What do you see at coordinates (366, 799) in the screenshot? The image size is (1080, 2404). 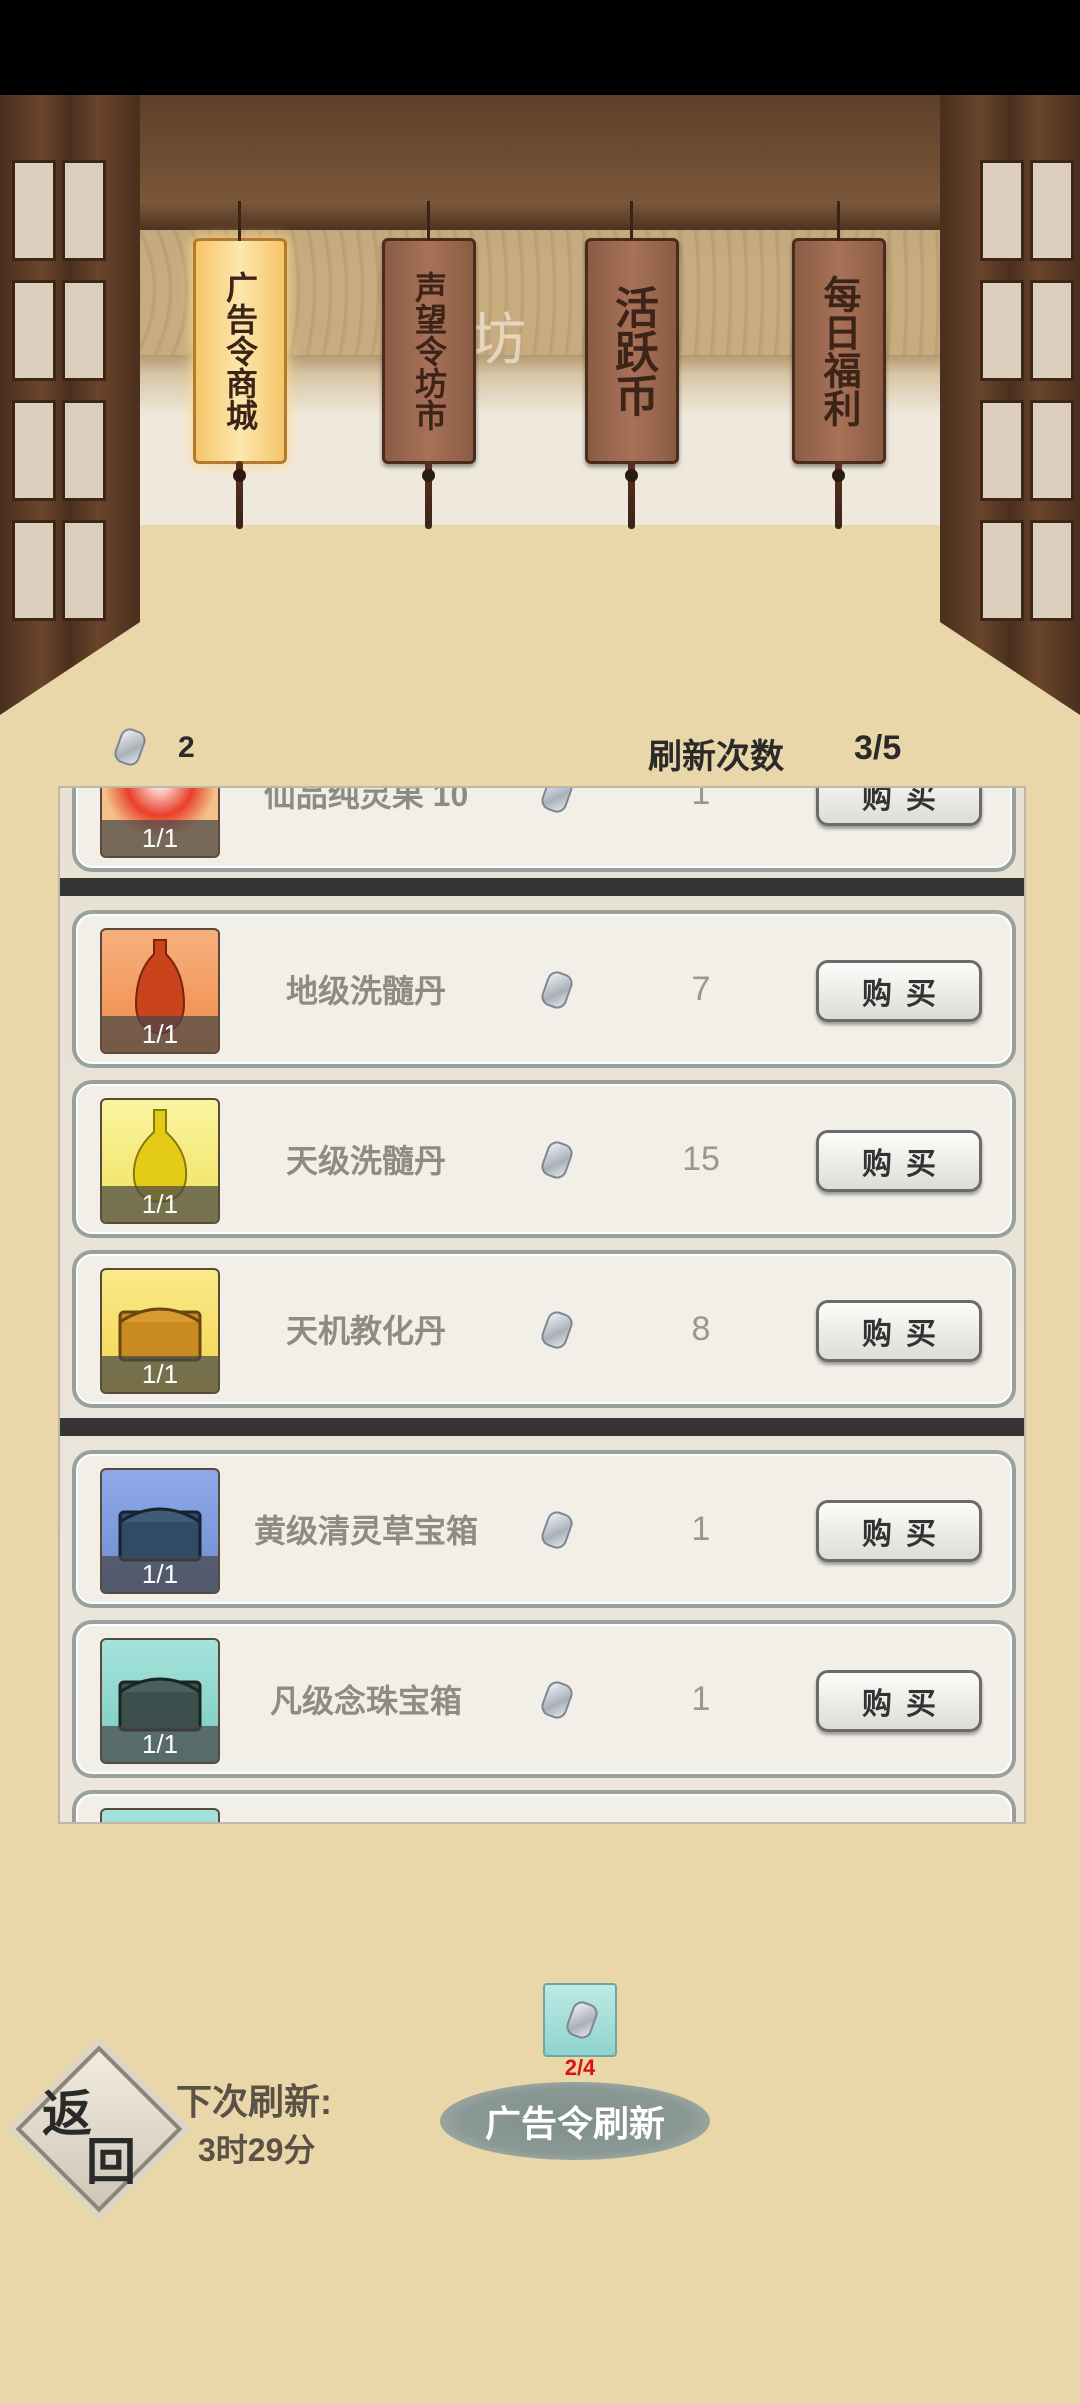 I see `item-name: 仙品纯灵果 10` at bounding box center [366, 799].